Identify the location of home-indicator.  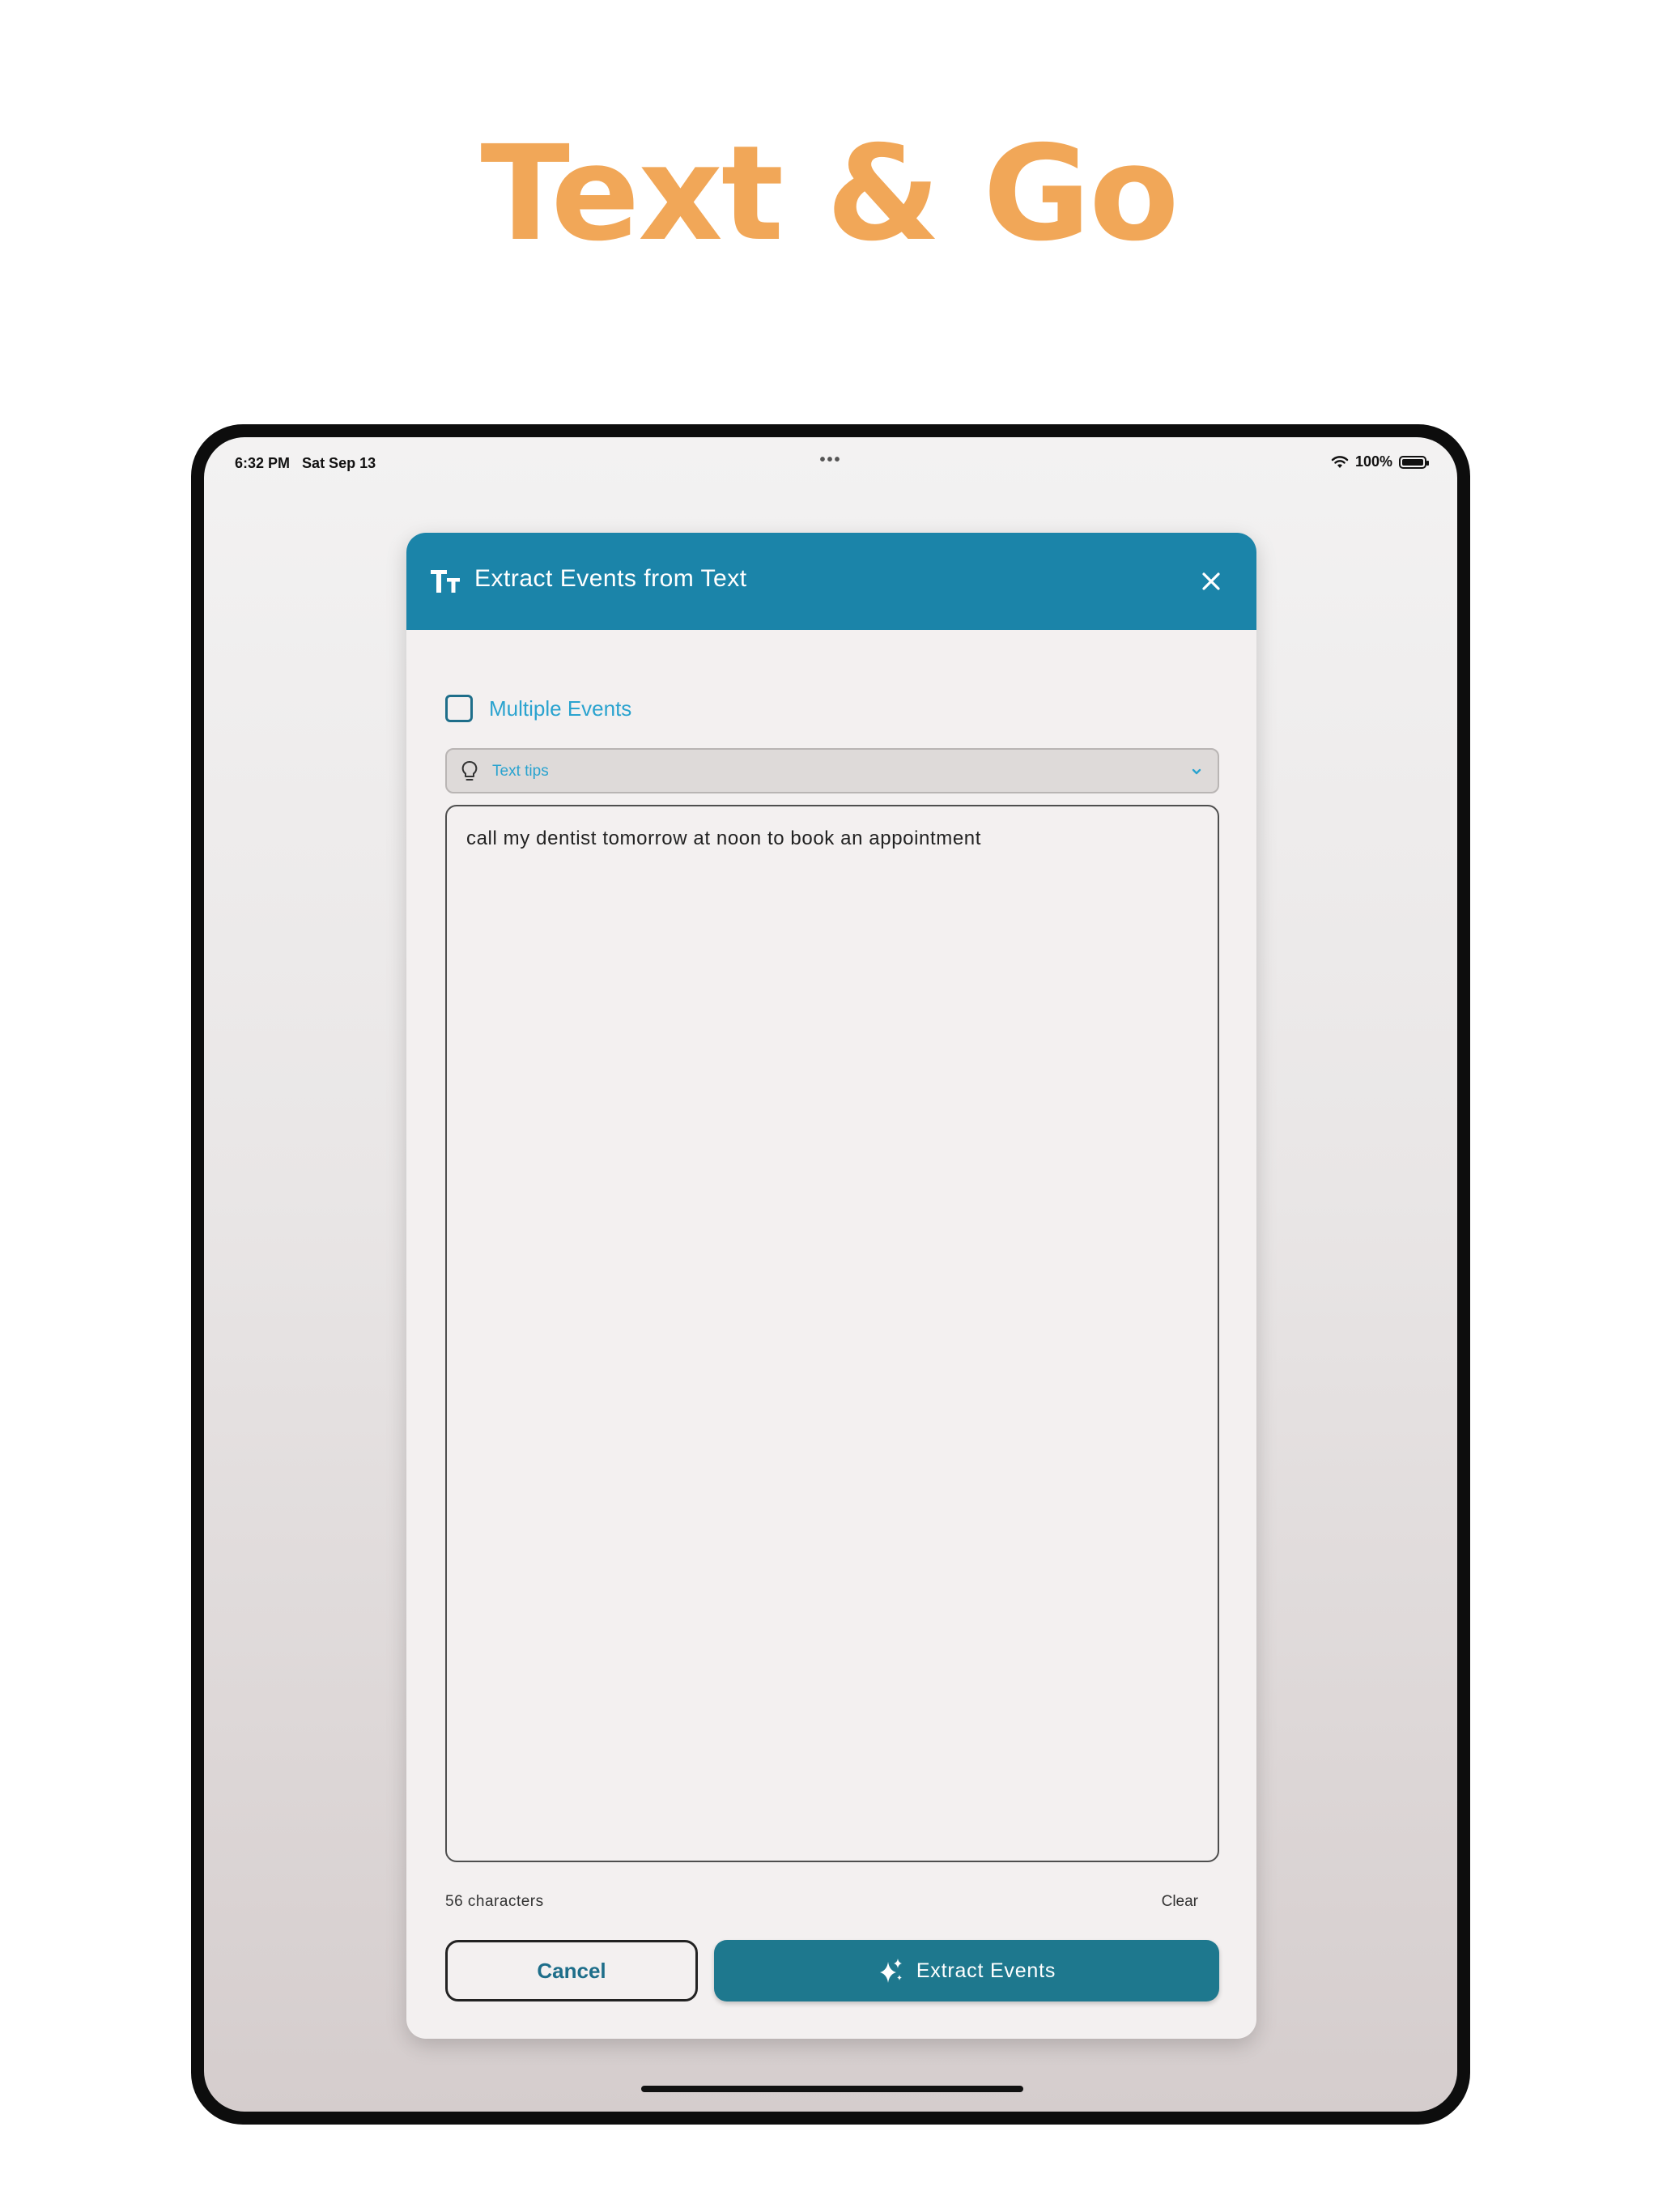
(832, 2089).